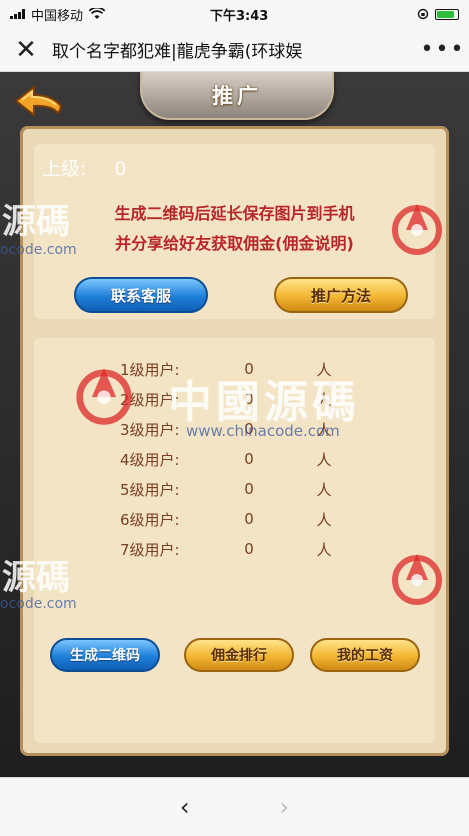 This screenshot has width=469, height=836. I want to click on status-right, so click(438, 14).